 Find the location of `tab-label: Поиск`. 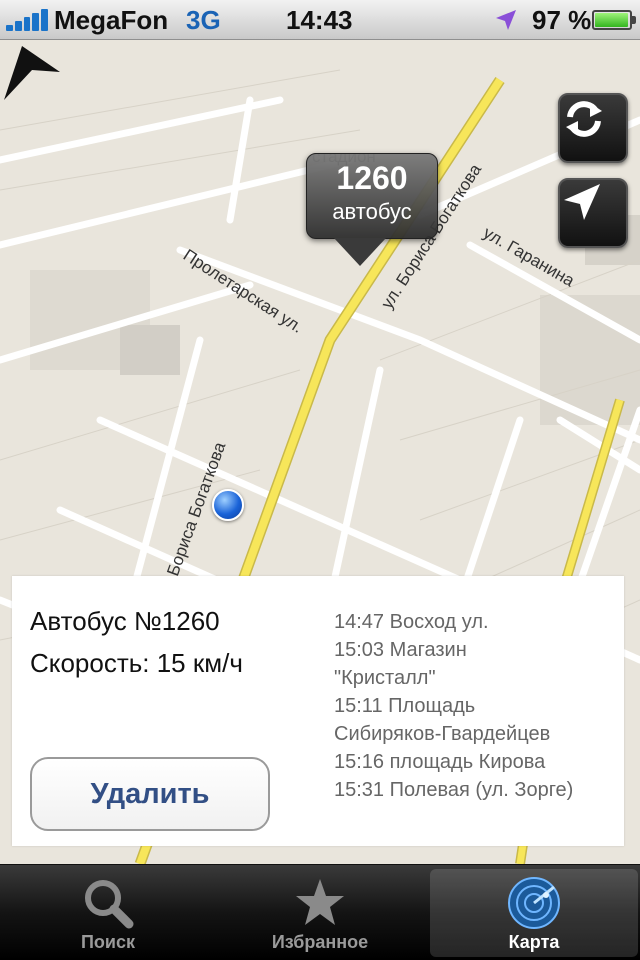

tab-label: Поиск is located at coordinates (108, 942).